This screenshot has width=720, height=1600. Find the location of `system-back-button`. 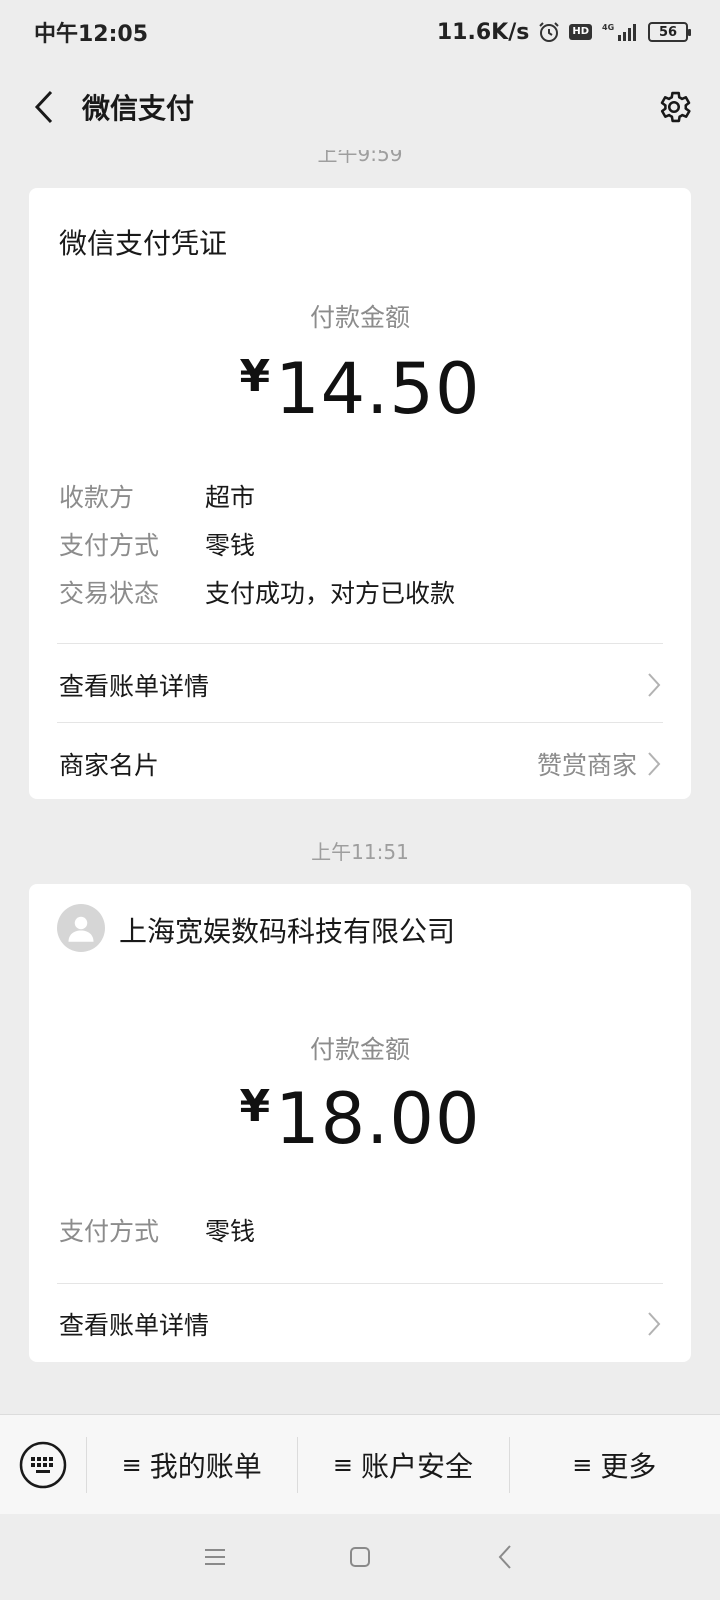

system-back-button is located at coordinates (505, 1557).